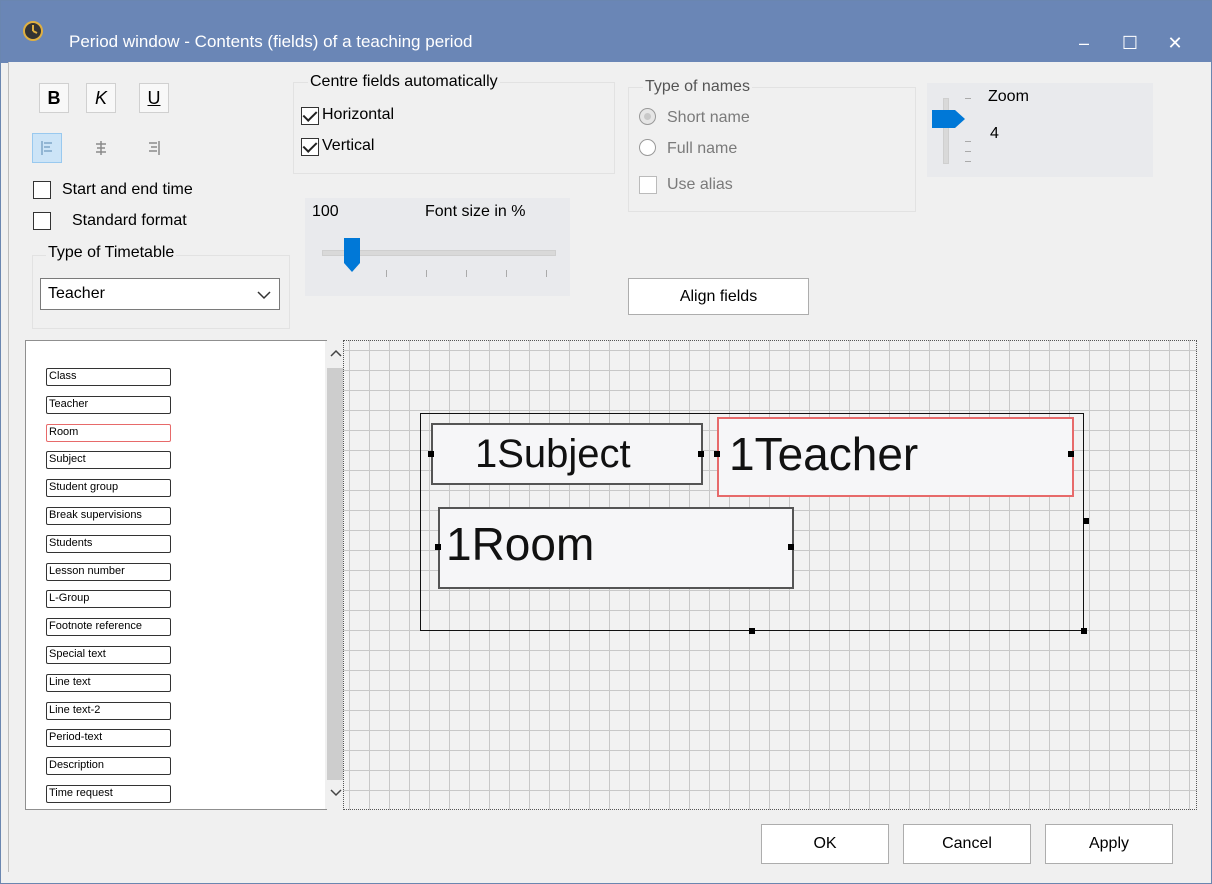 The height and width of the screenshot is (884, 1212). I want to click on align-left-button, so click(47, 148).